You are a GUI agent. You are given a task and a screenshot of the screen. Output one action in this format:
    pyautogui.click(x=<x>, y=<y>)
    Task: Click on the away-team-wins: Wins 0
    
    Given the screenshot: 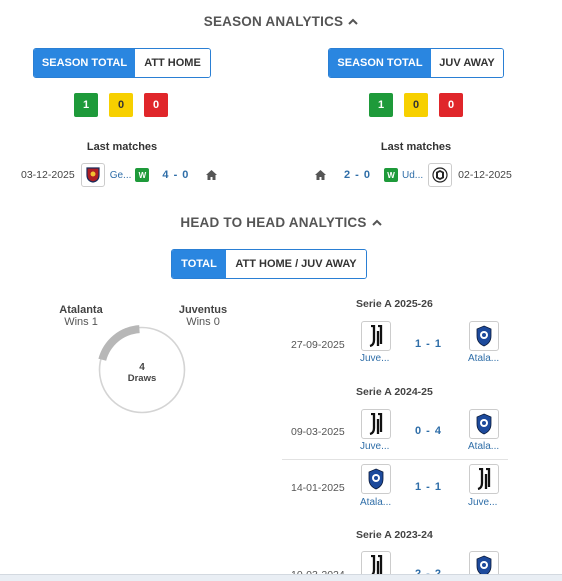 What is the action you would take?
    pyautogui.click(x=203, y=322)
    